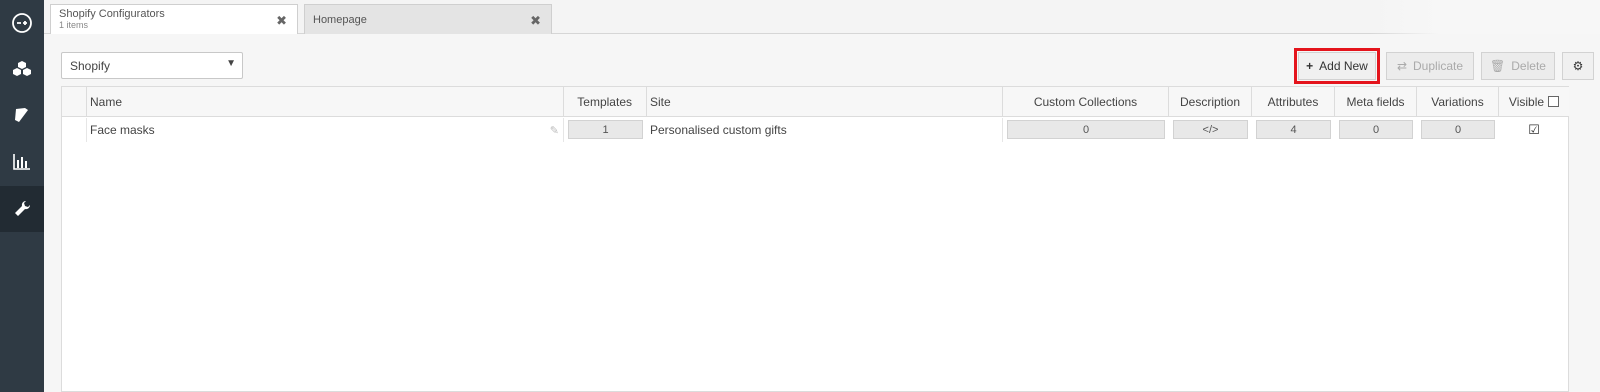  I want to click on add-new-label: Add New, so click(1343, 66).